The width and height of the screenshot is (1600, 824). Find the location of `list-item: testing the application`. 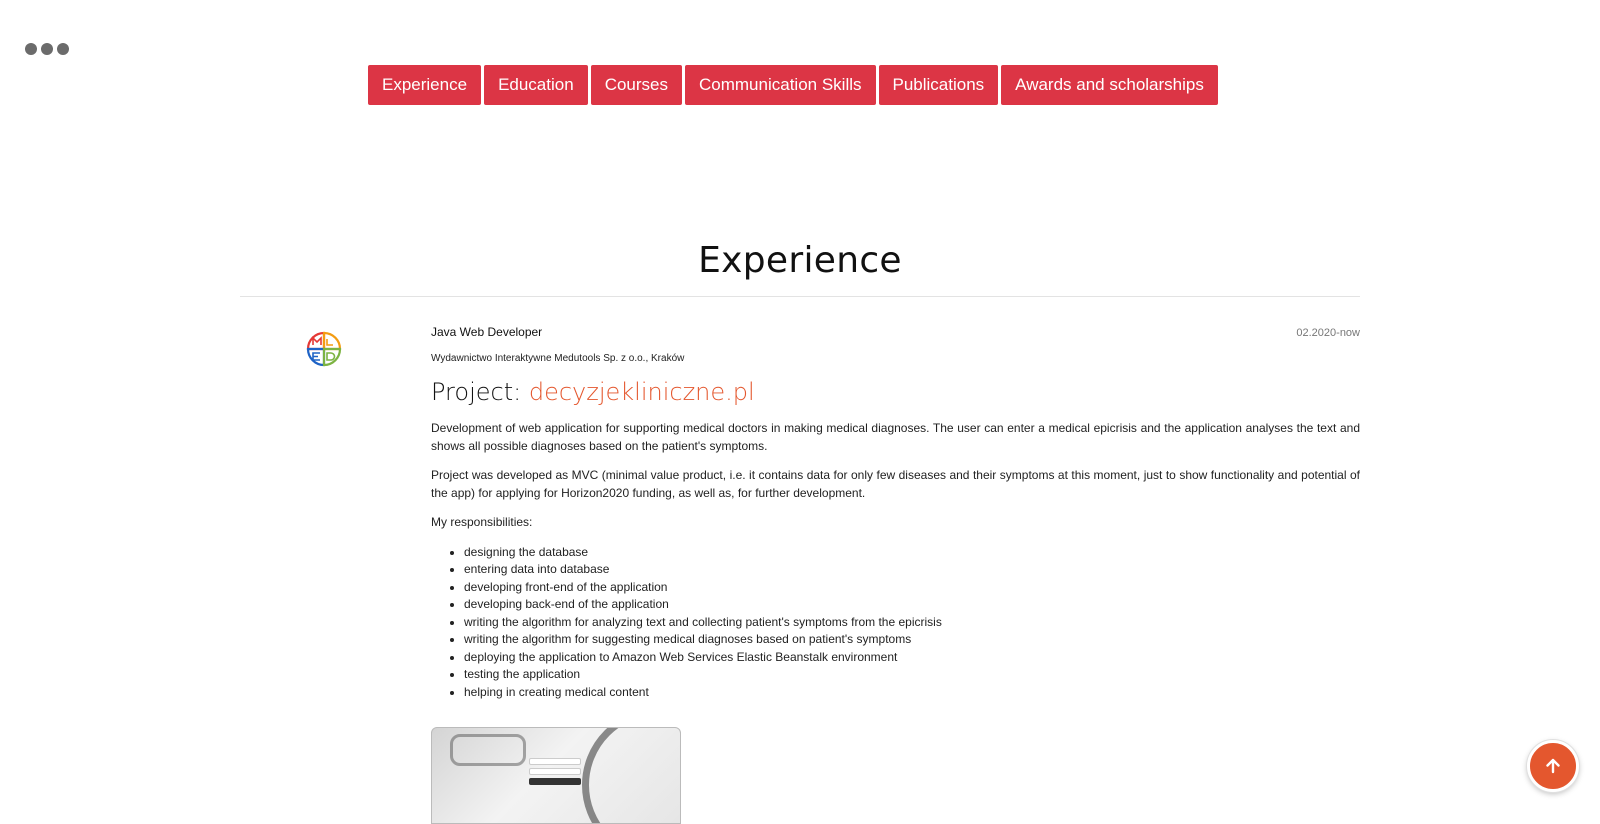

list-item: testing the application is located at coordinates (912, 675).